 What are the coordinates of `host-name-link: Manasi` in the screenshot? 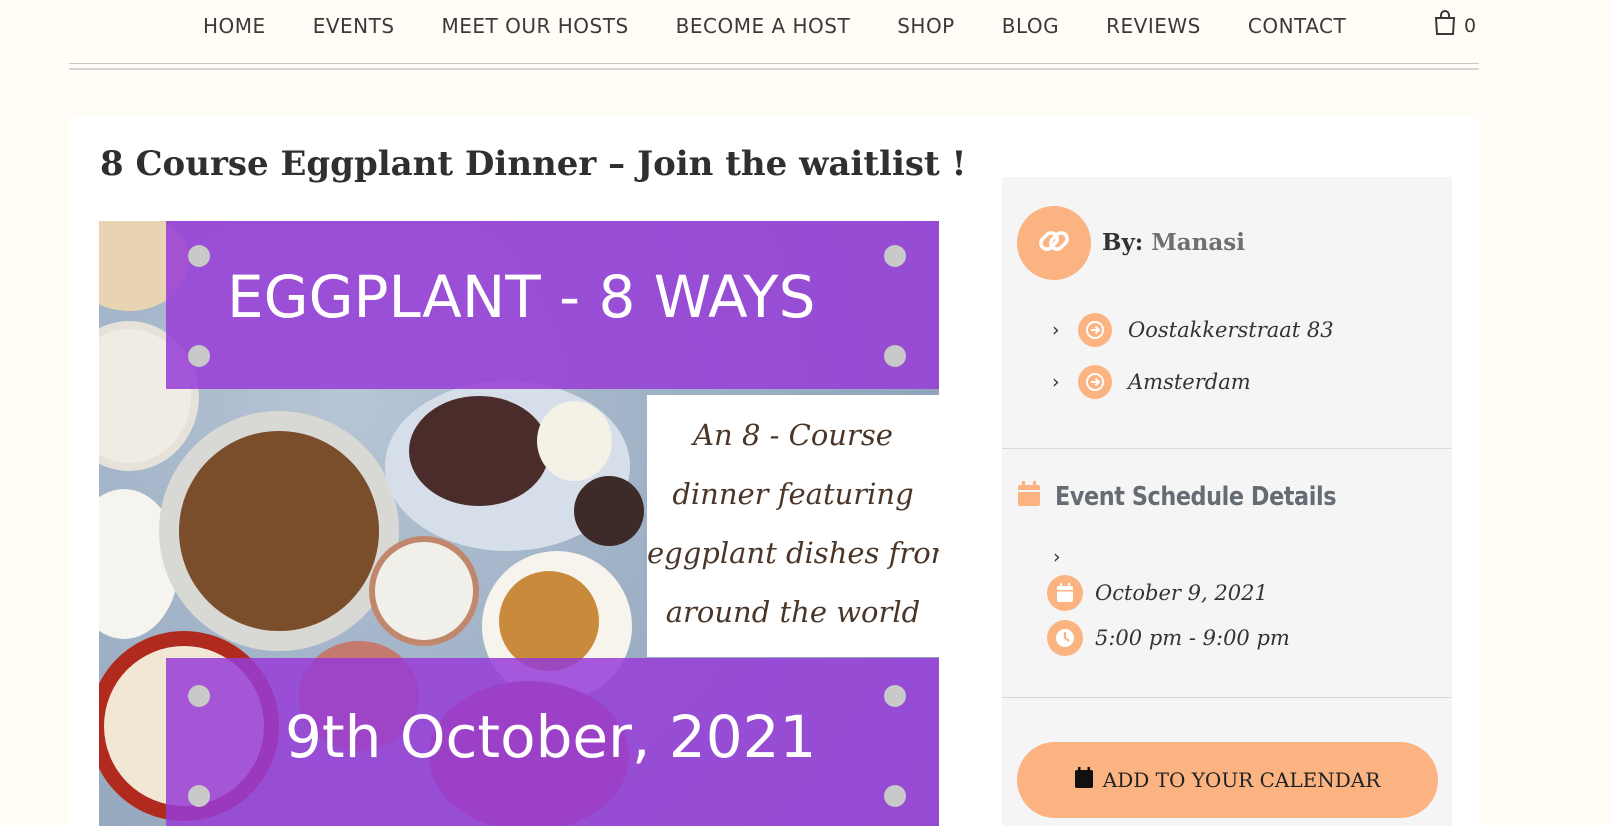 It's located at (1198, 242).